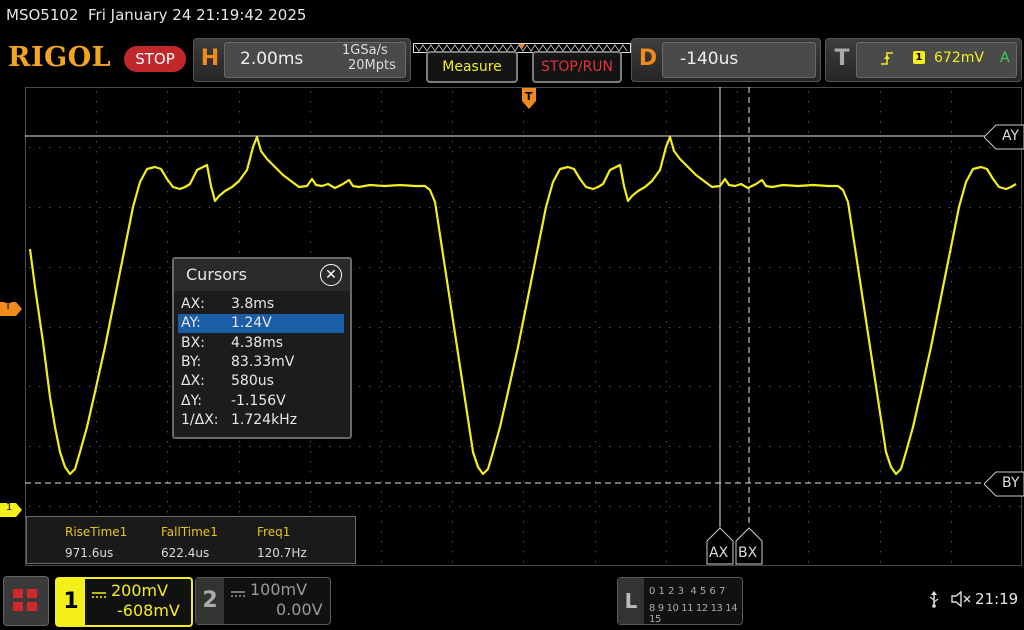 The width and height of the screenshot is (1024, 630). What do you see at coordinates (887, 60) in the screenshot?
I see `rising-edge-icon` at bounding box center [887, 60].